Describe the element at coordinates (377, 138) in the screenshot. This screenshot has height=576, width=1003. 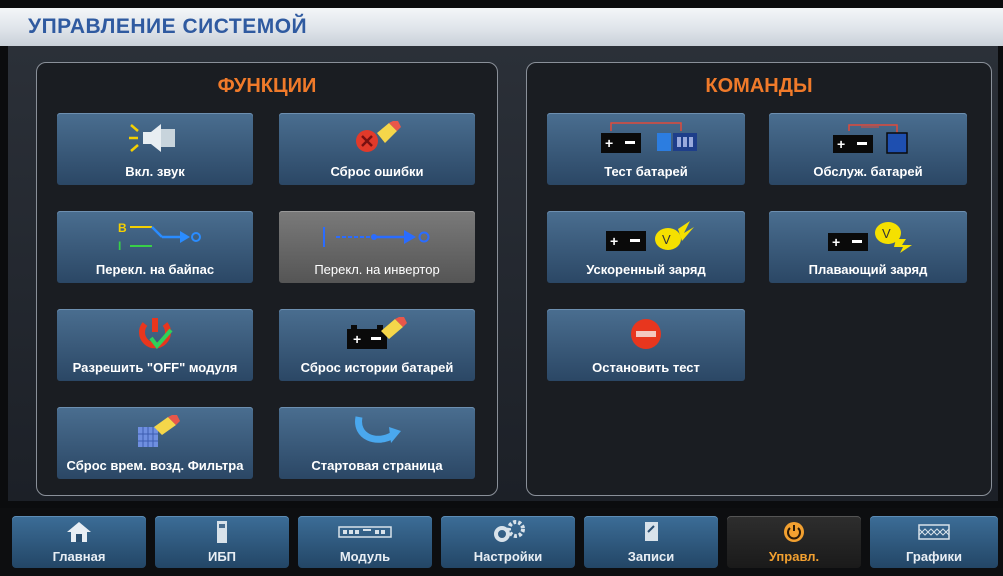
I see `reset-fault-icon` at that location.